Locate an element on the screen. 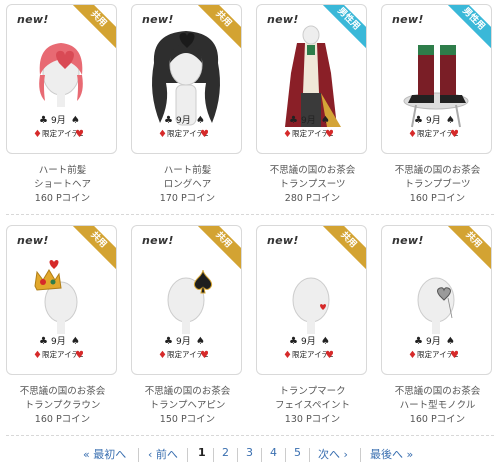  item-caption: トランプマーク フェイスペイント 130 Pコイン is located at coordinates (312, 406).